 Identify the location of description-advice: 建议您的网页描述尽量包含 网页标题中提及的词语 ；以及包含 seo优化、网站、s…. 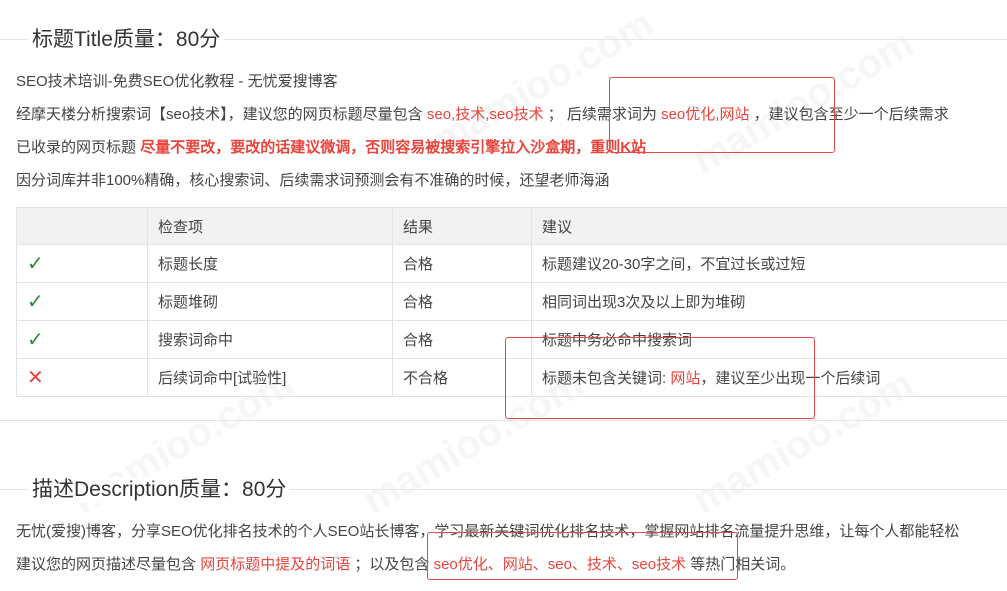
(405, 565).